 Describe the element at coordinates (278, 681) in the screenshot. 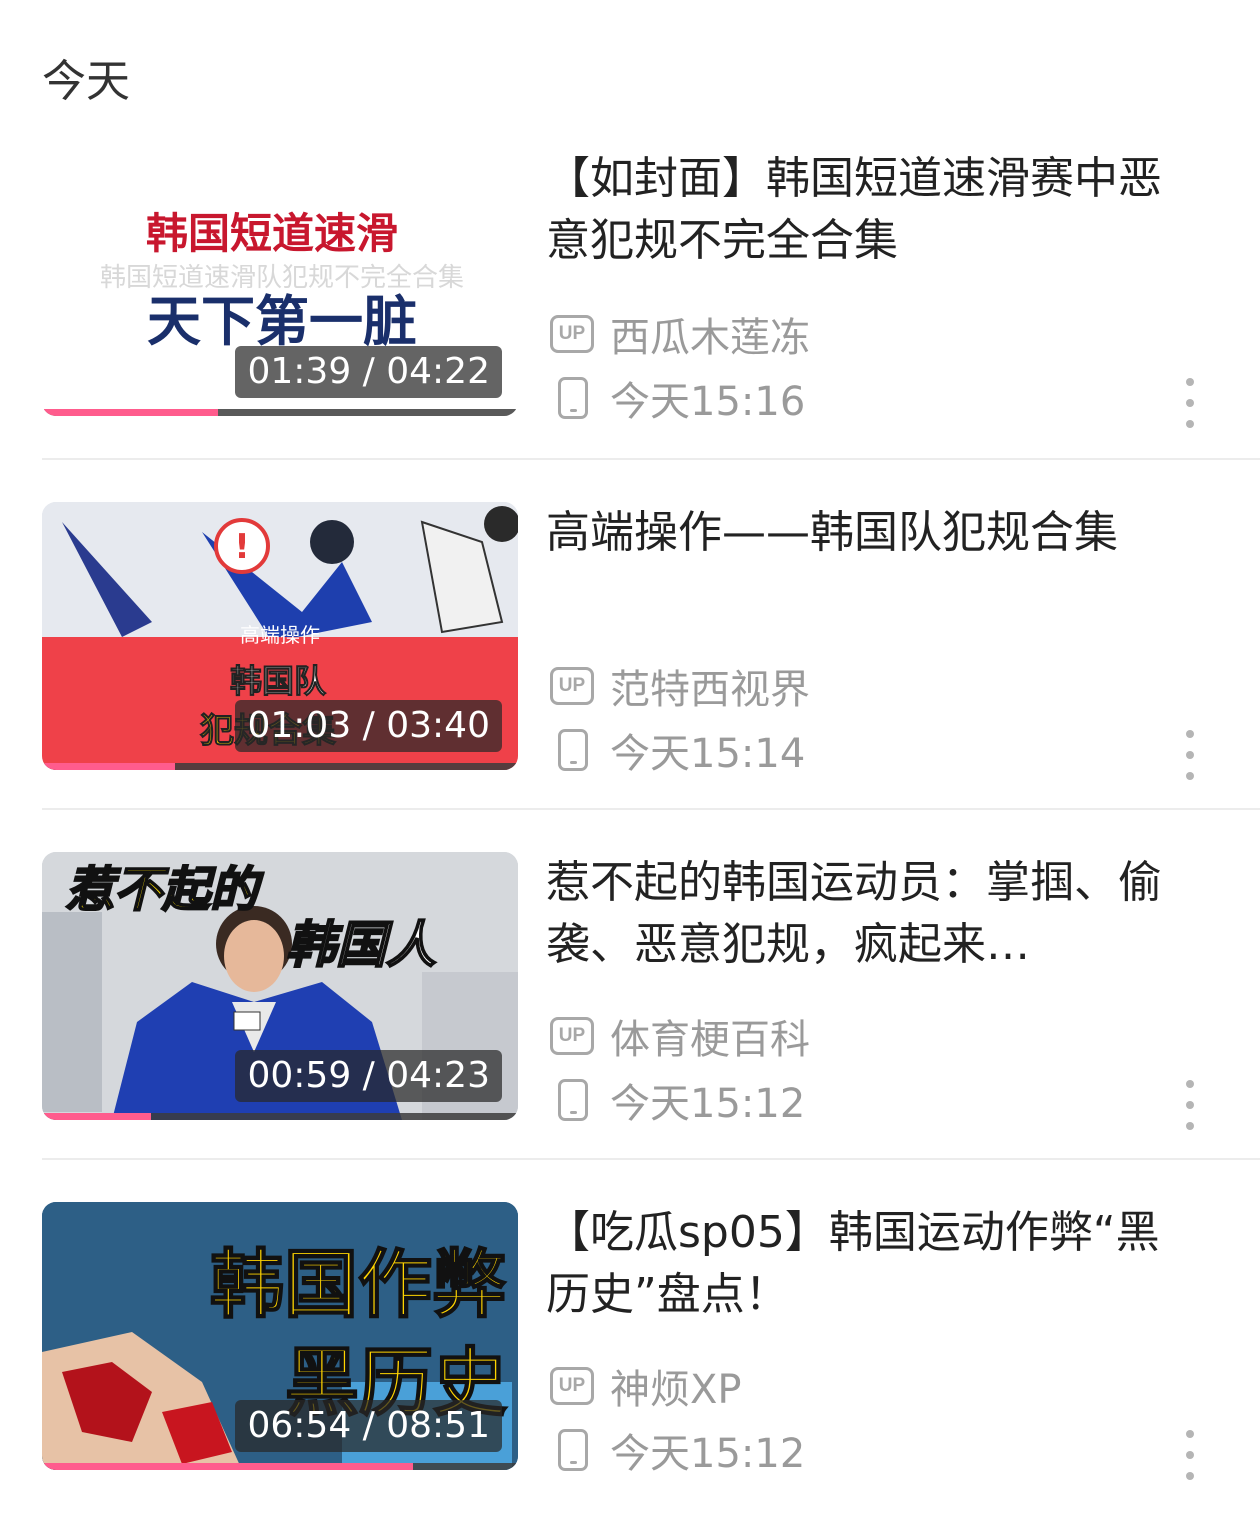

I see `svg-text: 韩国队` at that location.